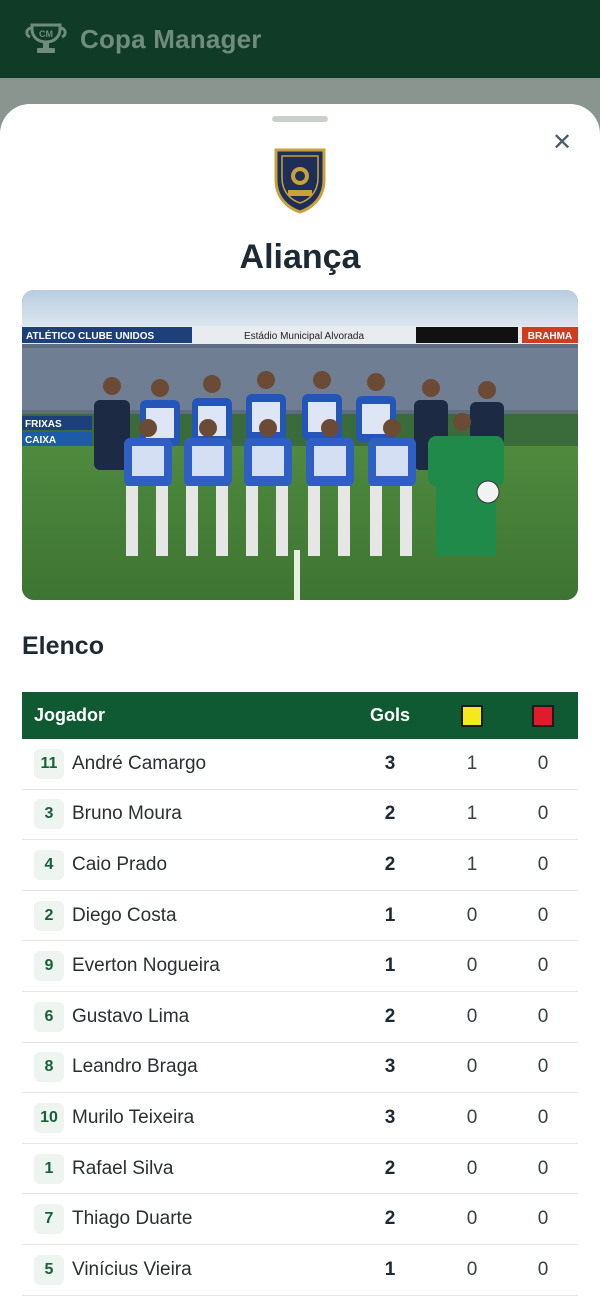  What do you see at coordinates (49, 1016) in the screenshot?
I see `shirt-number-badge: 6` at bounding box center [49, 1016].